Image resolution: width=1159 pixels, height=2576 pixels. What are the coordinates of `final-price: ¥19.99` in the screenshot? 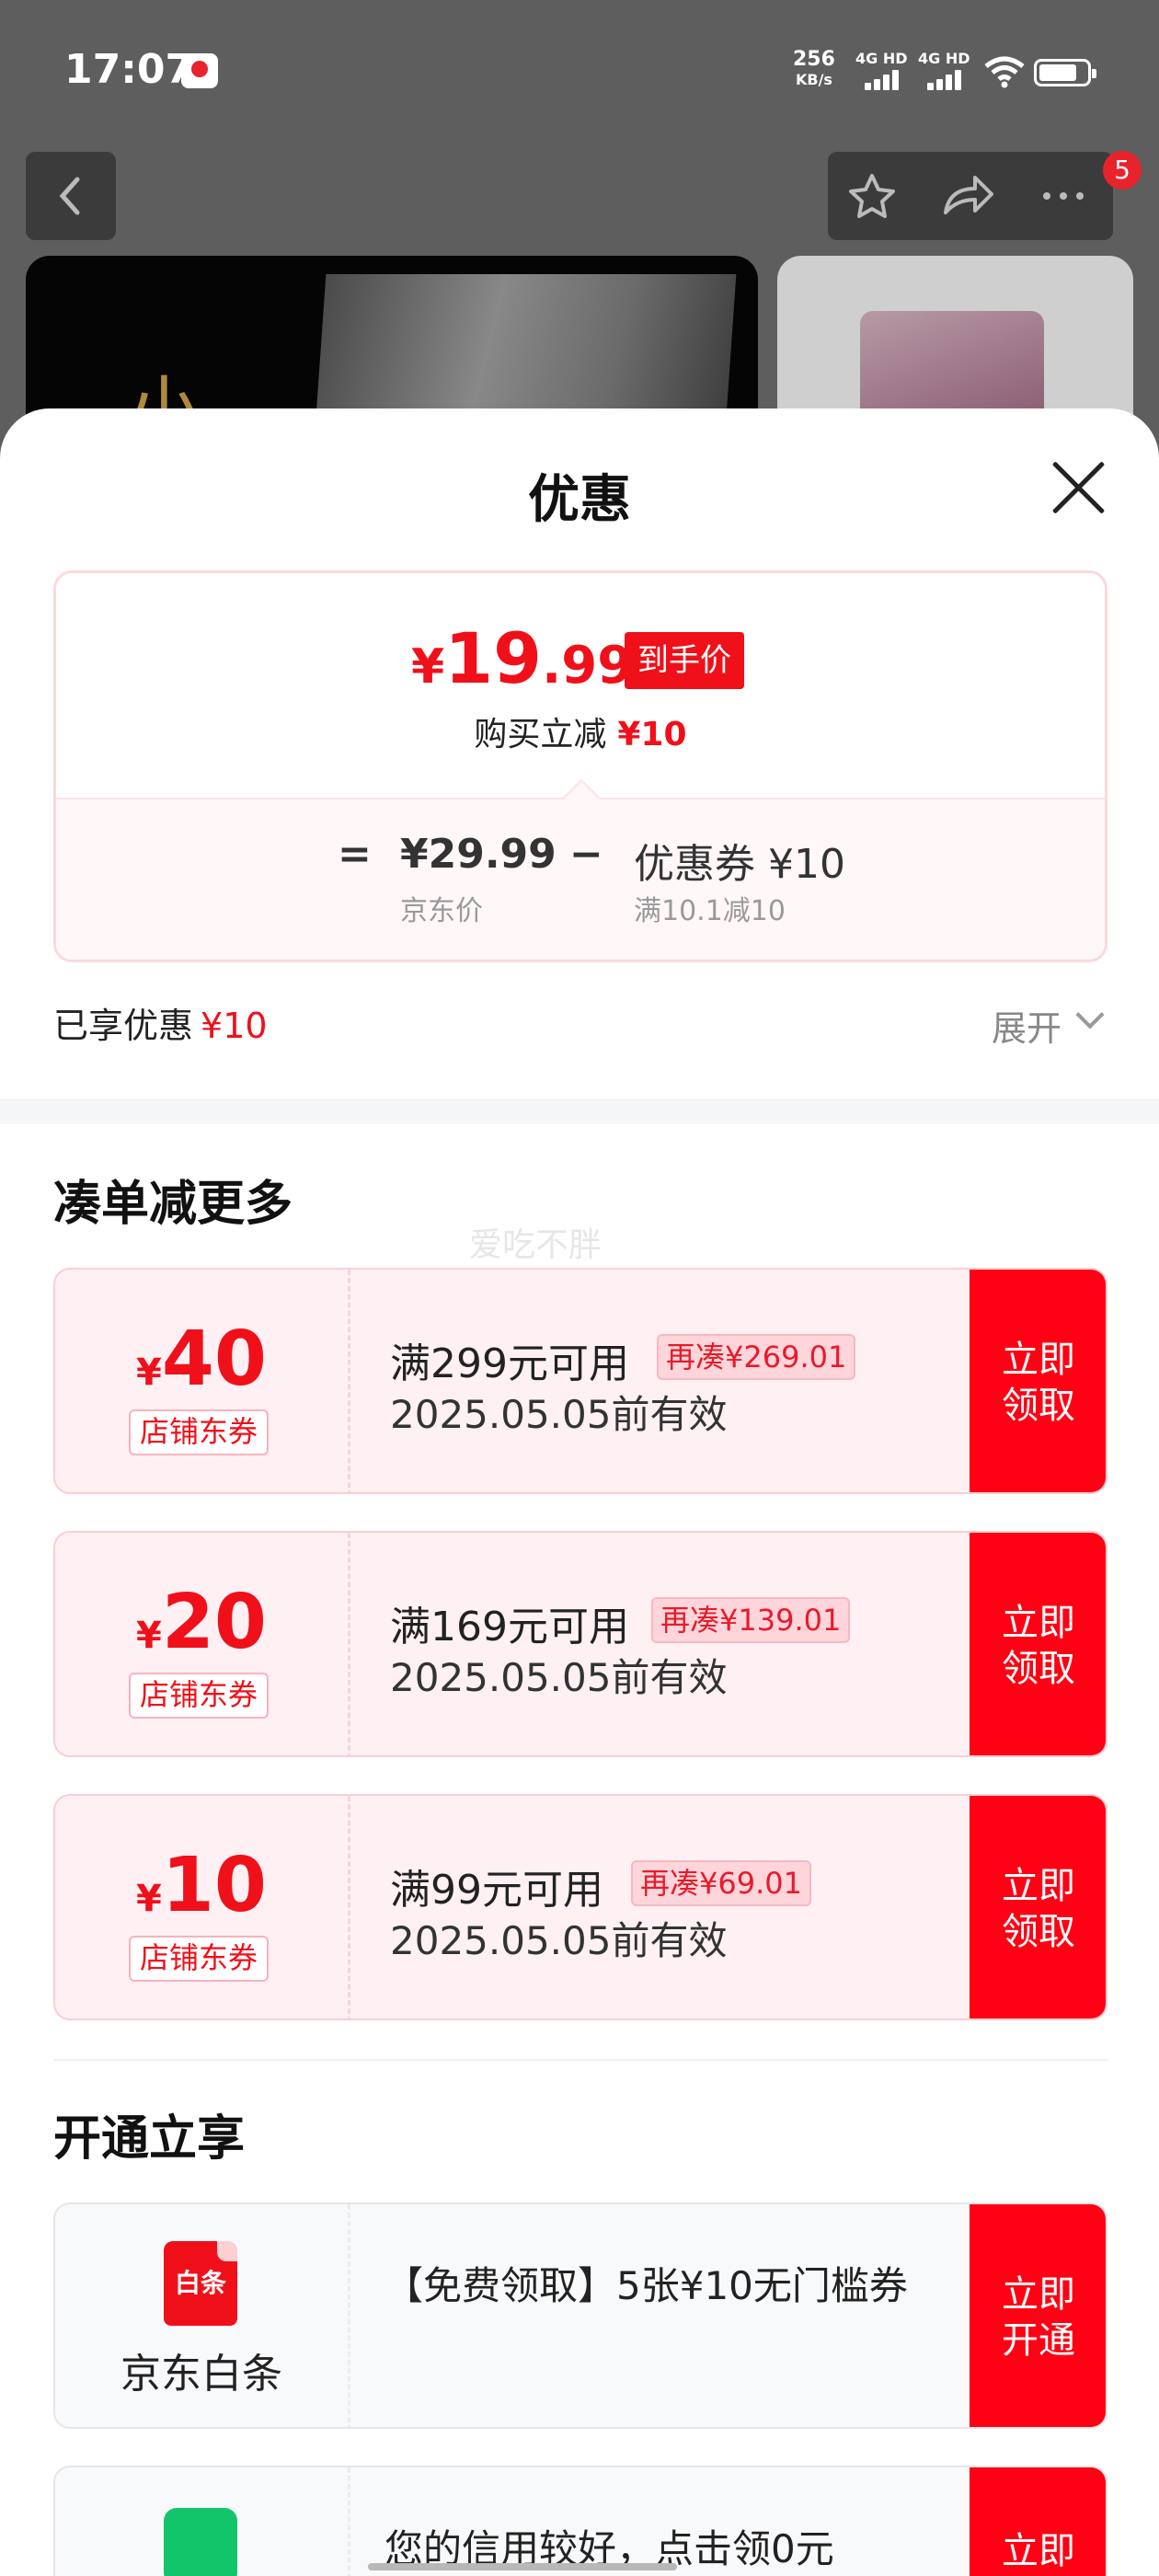 It's located at (522, 658).